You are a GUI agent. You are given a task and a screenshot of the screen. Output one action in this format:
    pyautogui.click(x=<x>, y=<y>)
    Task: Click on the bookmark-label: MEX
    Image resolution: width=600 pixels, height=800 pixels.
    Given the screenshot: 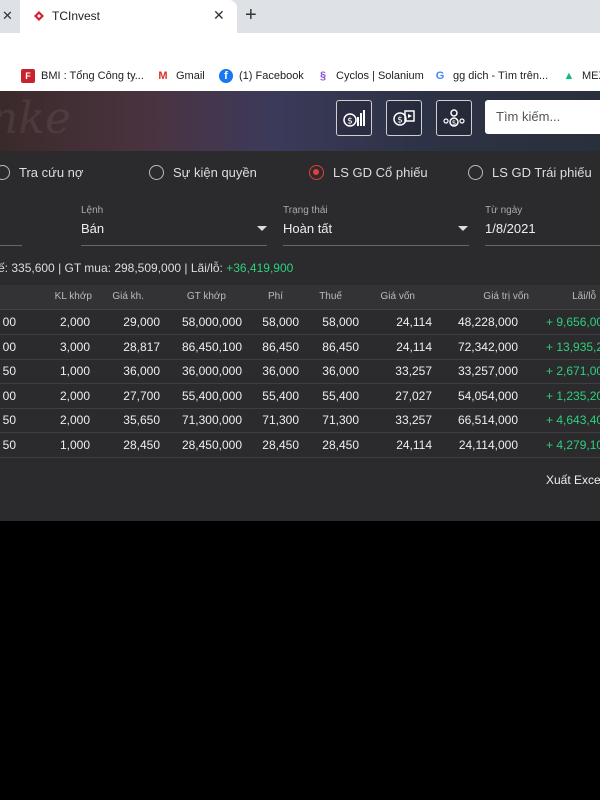 What is the action you would take?
    pyautogui.click(x=591, y=76)
    